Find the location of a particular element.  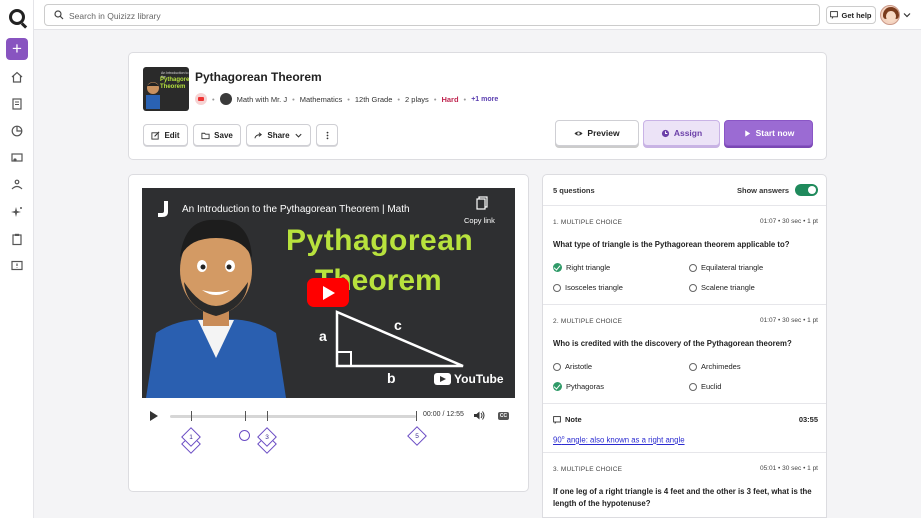

side-label-a: a is located at coordinates (323, 336).